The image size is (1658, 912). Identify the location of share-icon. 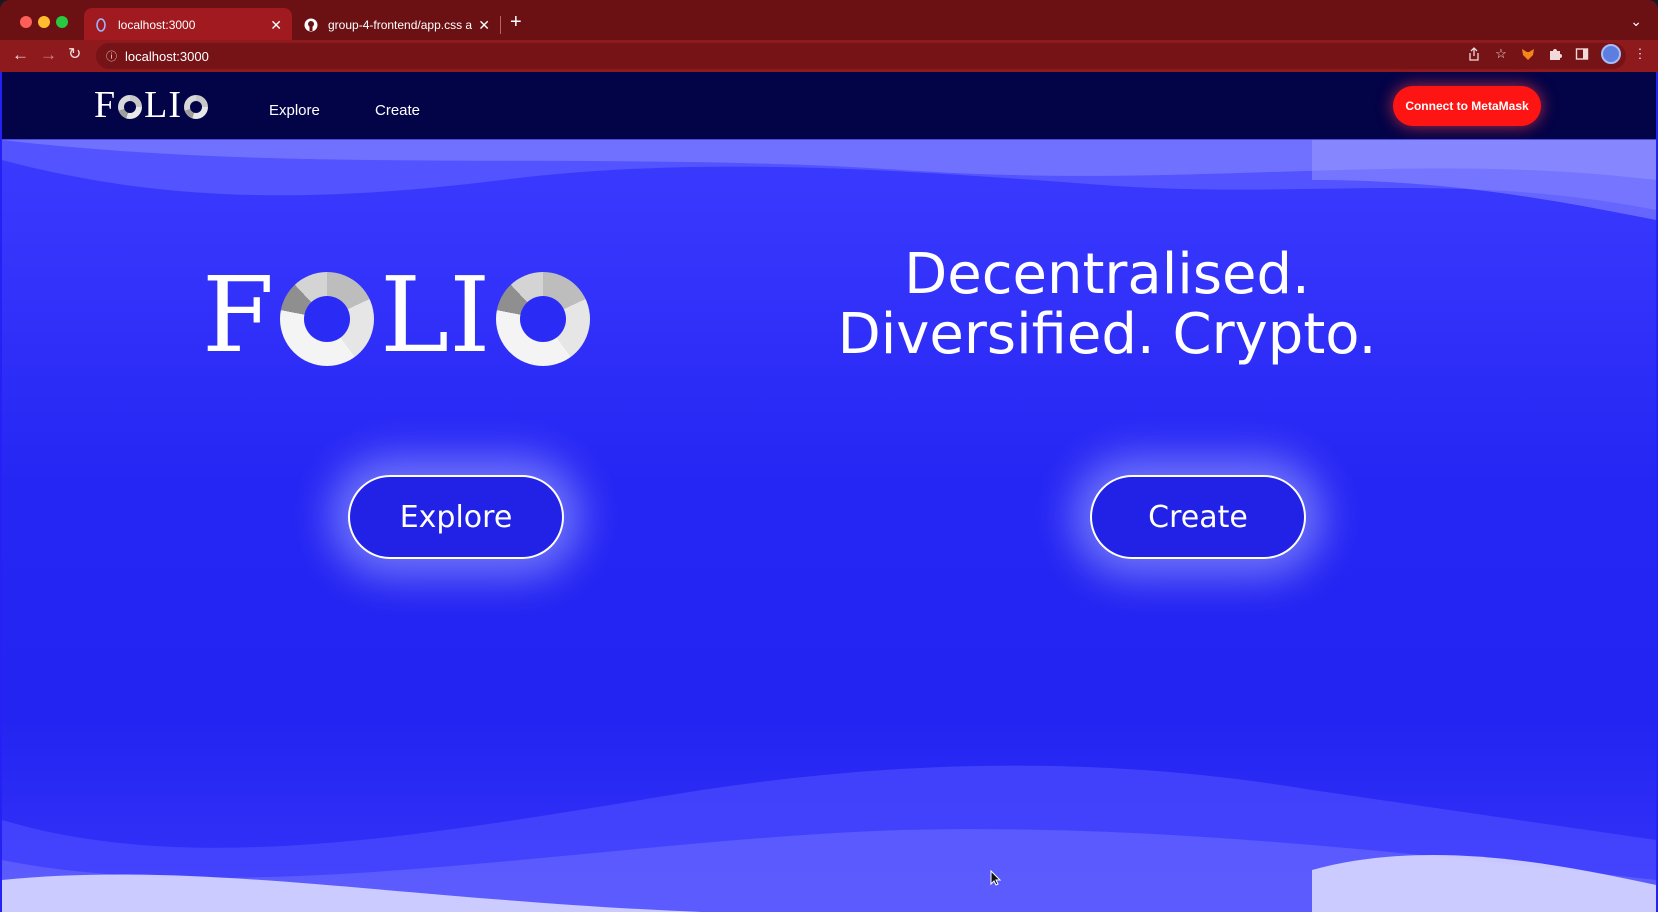
(1474, 54).